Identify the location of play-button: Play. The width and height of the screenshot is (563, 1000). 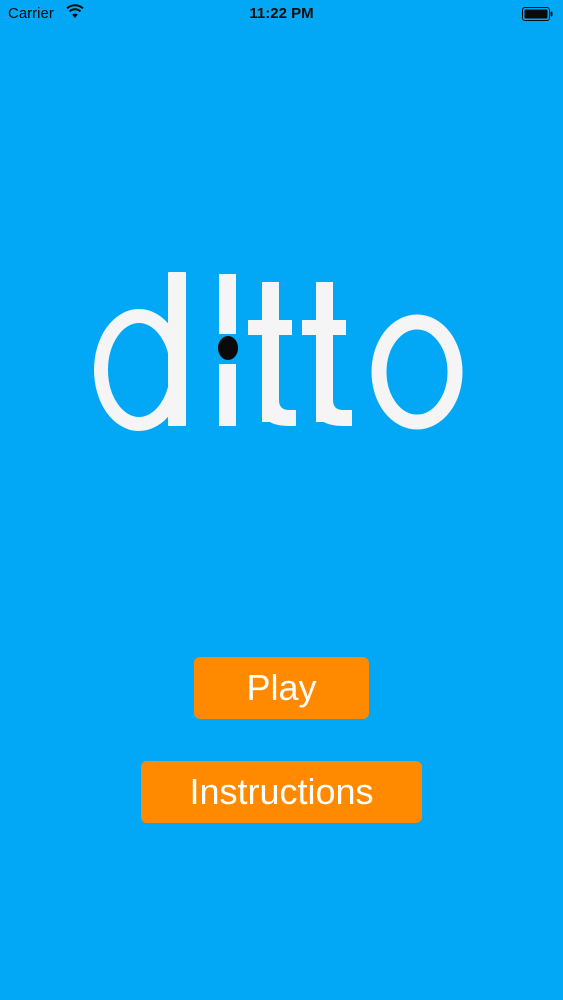
(281, 688).